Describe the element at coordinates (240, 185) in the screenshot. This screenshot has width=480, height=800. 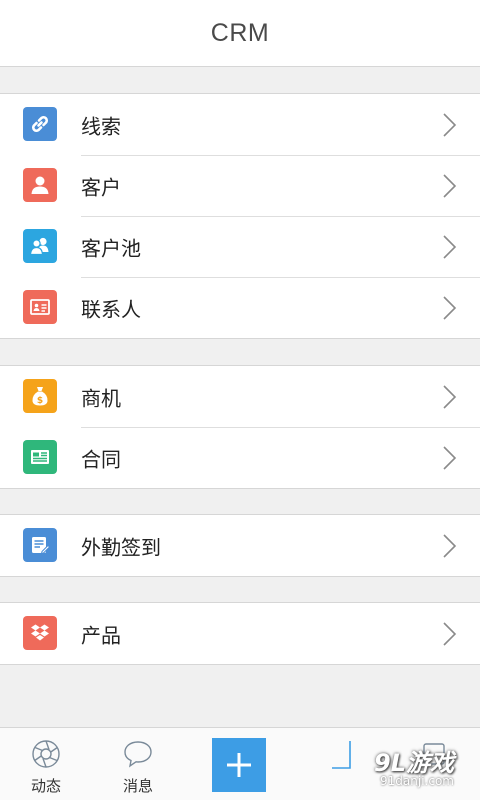
I see `menu-item-customers: 客户` at that location.